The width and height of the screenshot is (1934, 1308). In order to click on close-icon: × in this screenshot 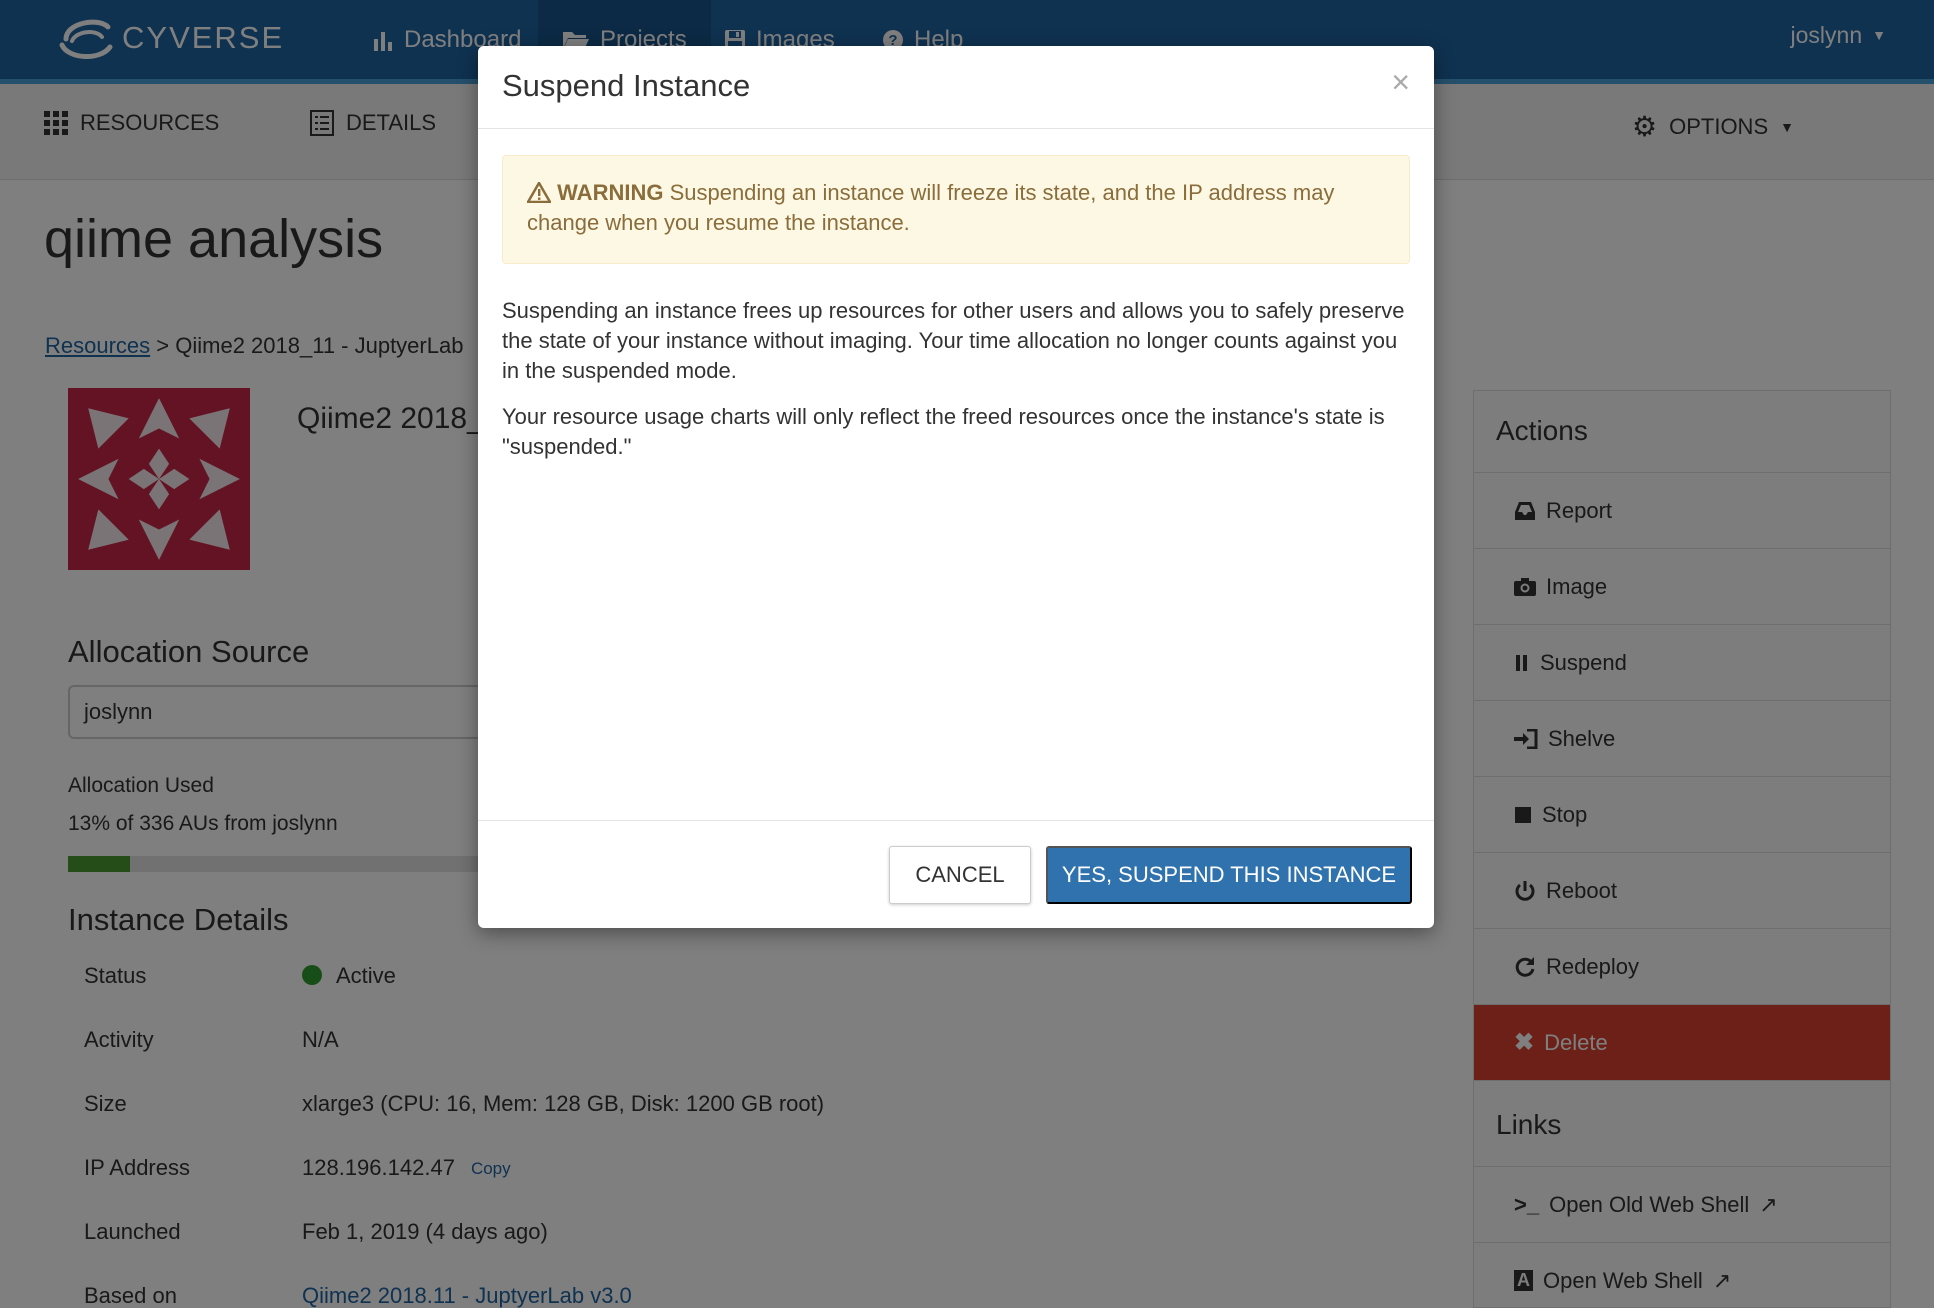, I will do `click(1400, 82)`.